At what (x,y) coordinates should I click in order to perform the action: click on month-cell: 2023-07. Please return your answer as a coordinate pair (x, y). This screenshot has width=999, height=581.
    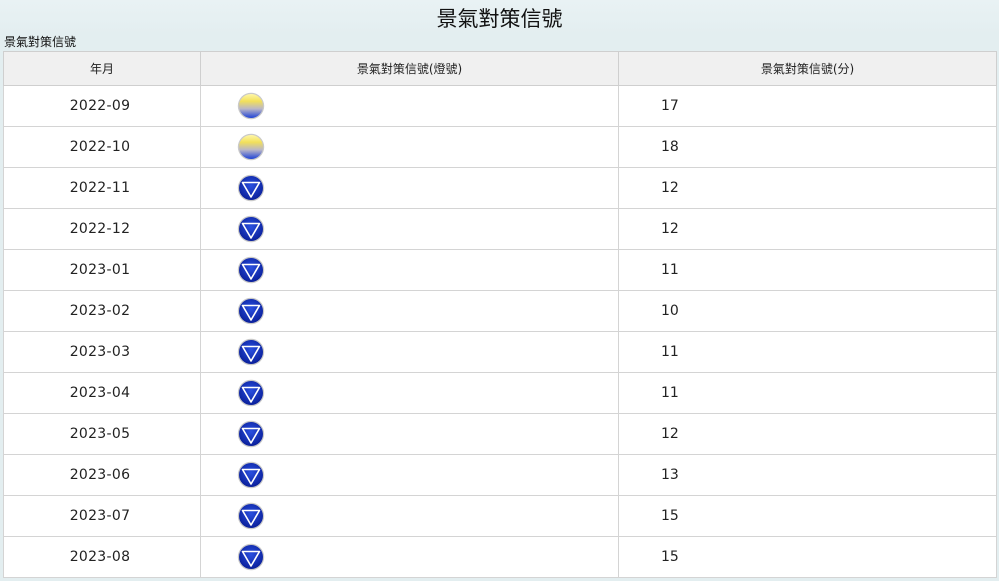
    Looking at the image, I should click on (102, 516).